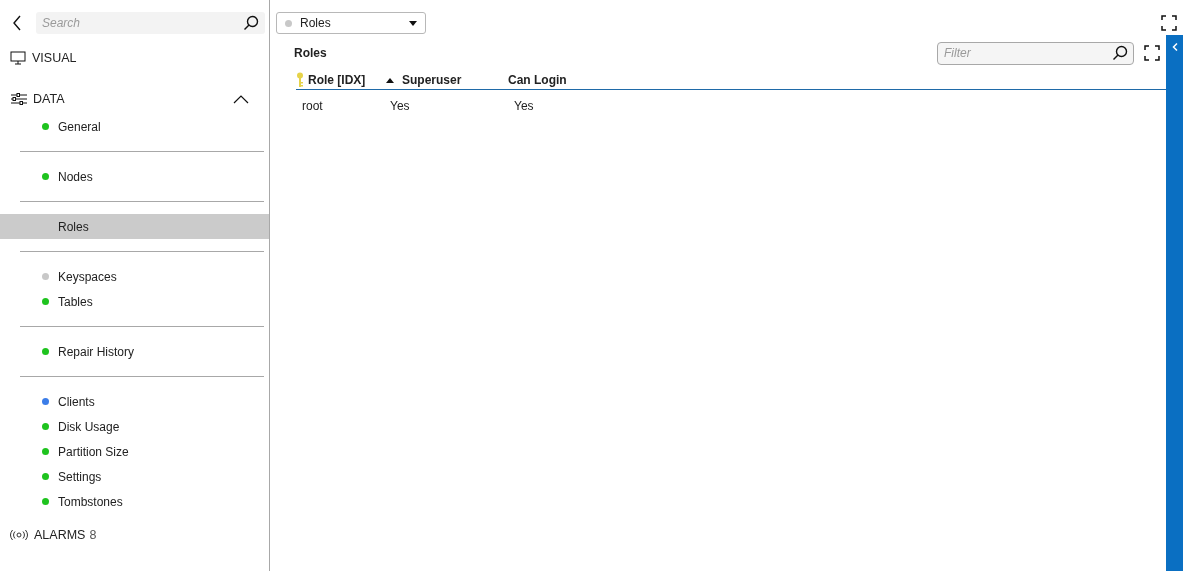 The width and height of the screenshot is (1189, 571). Describe the element at coordinates (568, 79) in the screenshot. I see `column-header: Can Login` at that location.